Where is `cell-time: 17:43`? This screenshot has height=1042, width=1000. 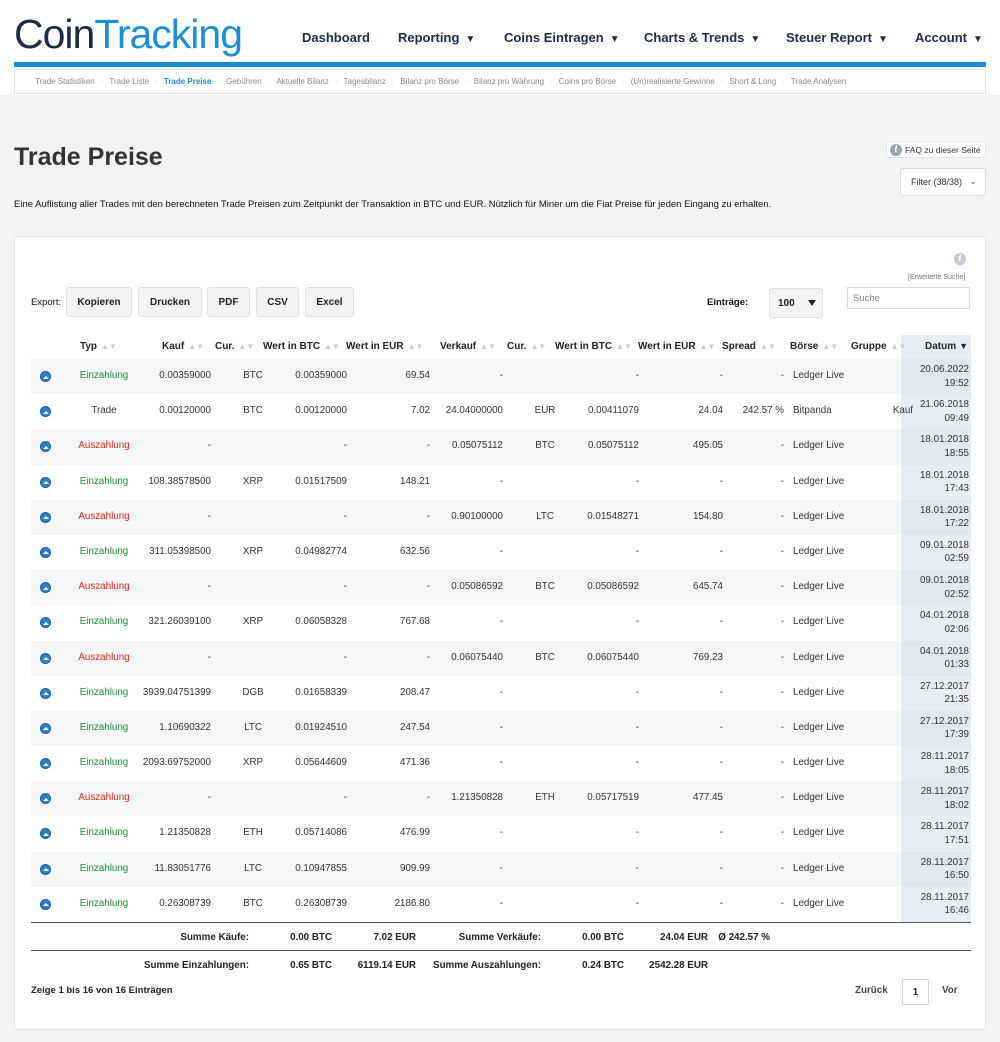
cell-time: 17:43 is located at coordinates (956, 489).